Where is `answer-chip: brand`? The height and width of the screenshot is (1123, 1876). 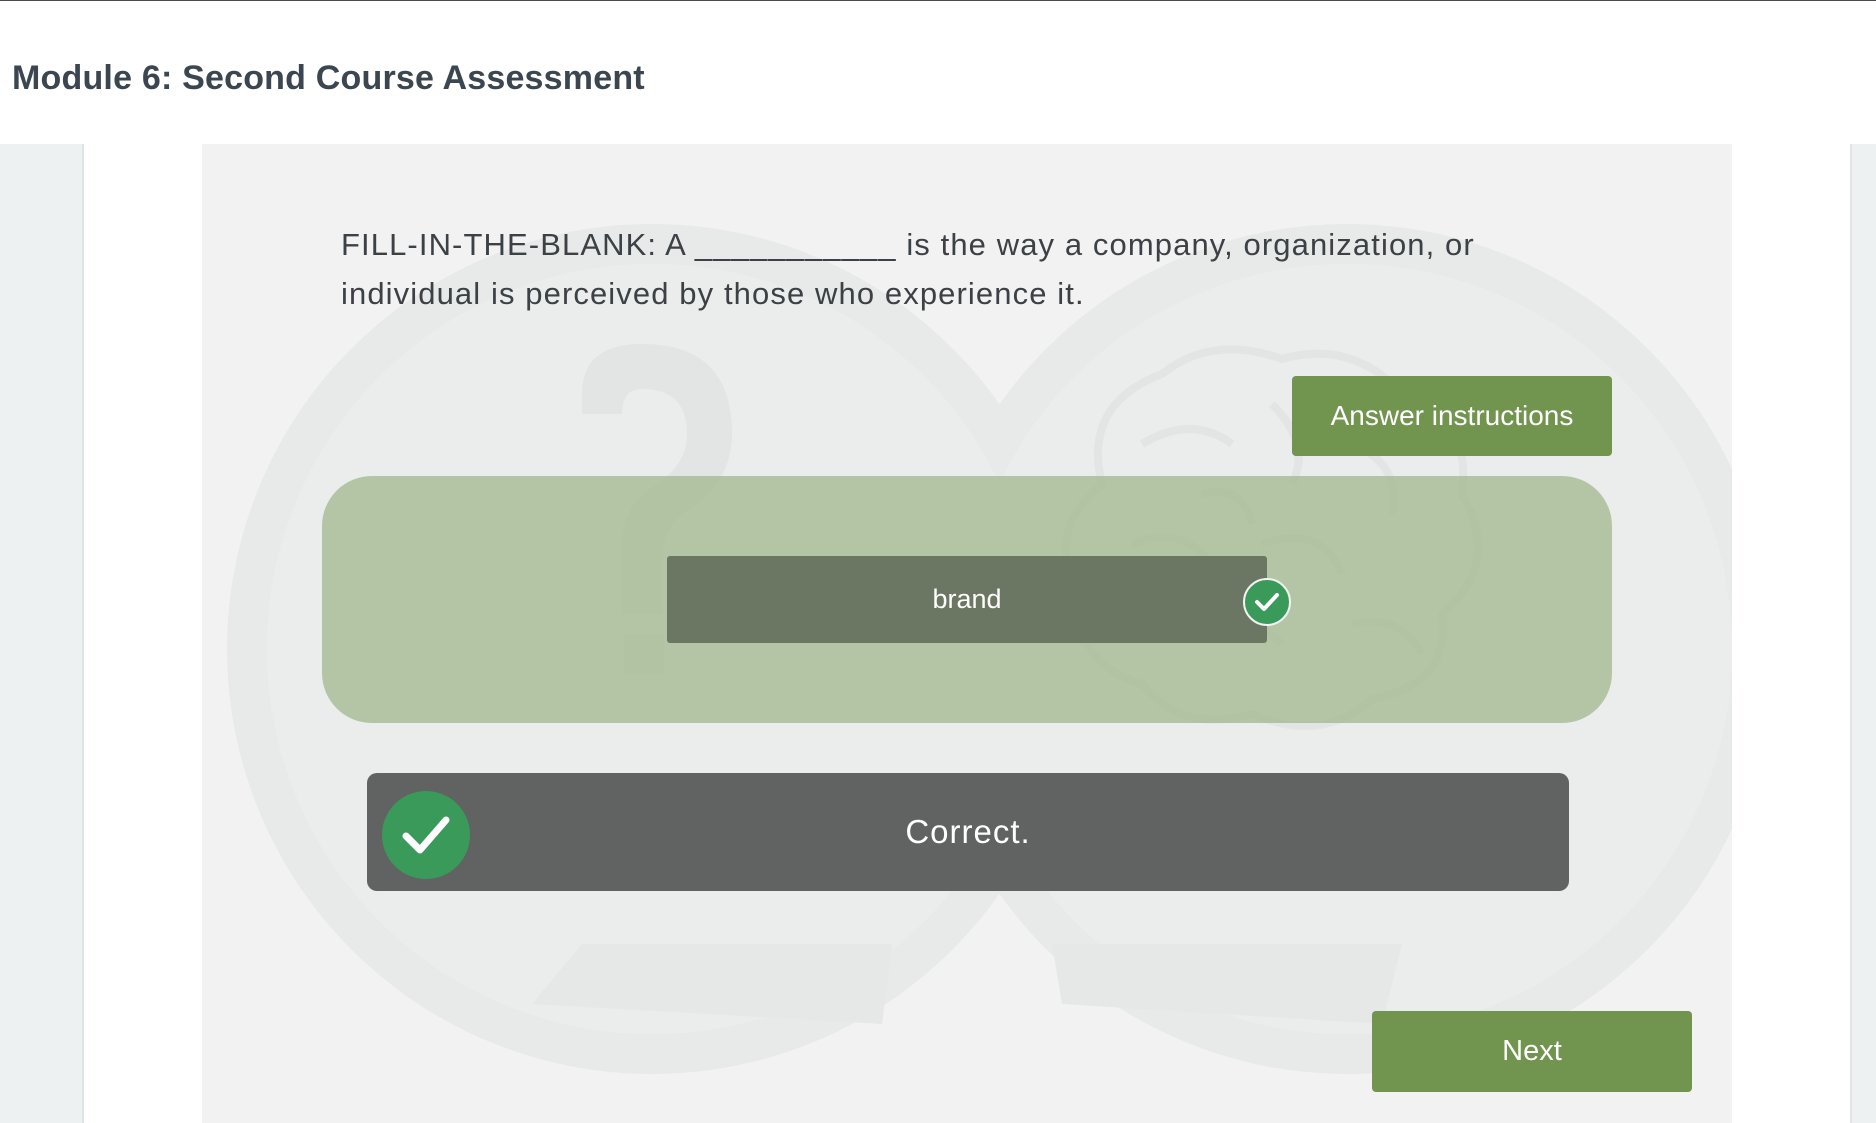 answer-chip: brand is located at coordinates (967, 599).